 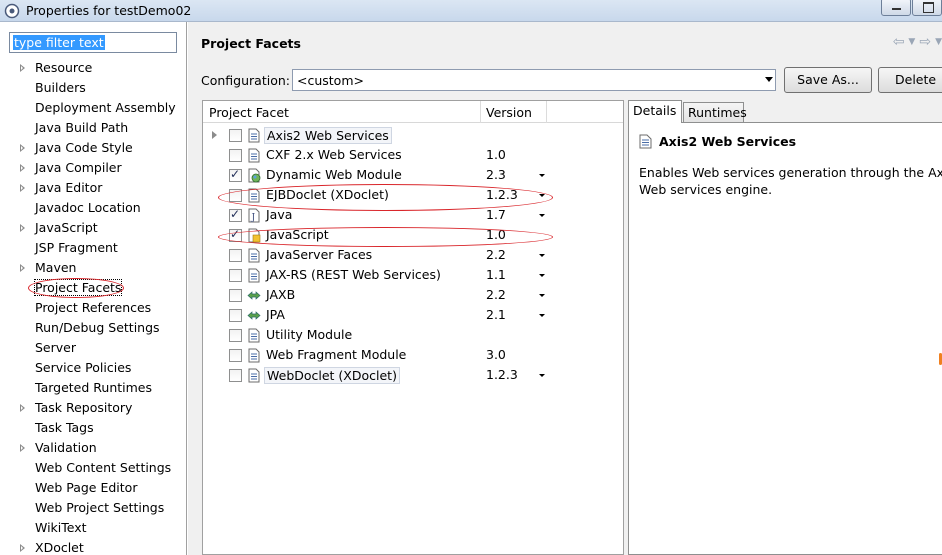 I want to click on sidebar-item-wikitext: WikiText, so click(x=93, y=528).